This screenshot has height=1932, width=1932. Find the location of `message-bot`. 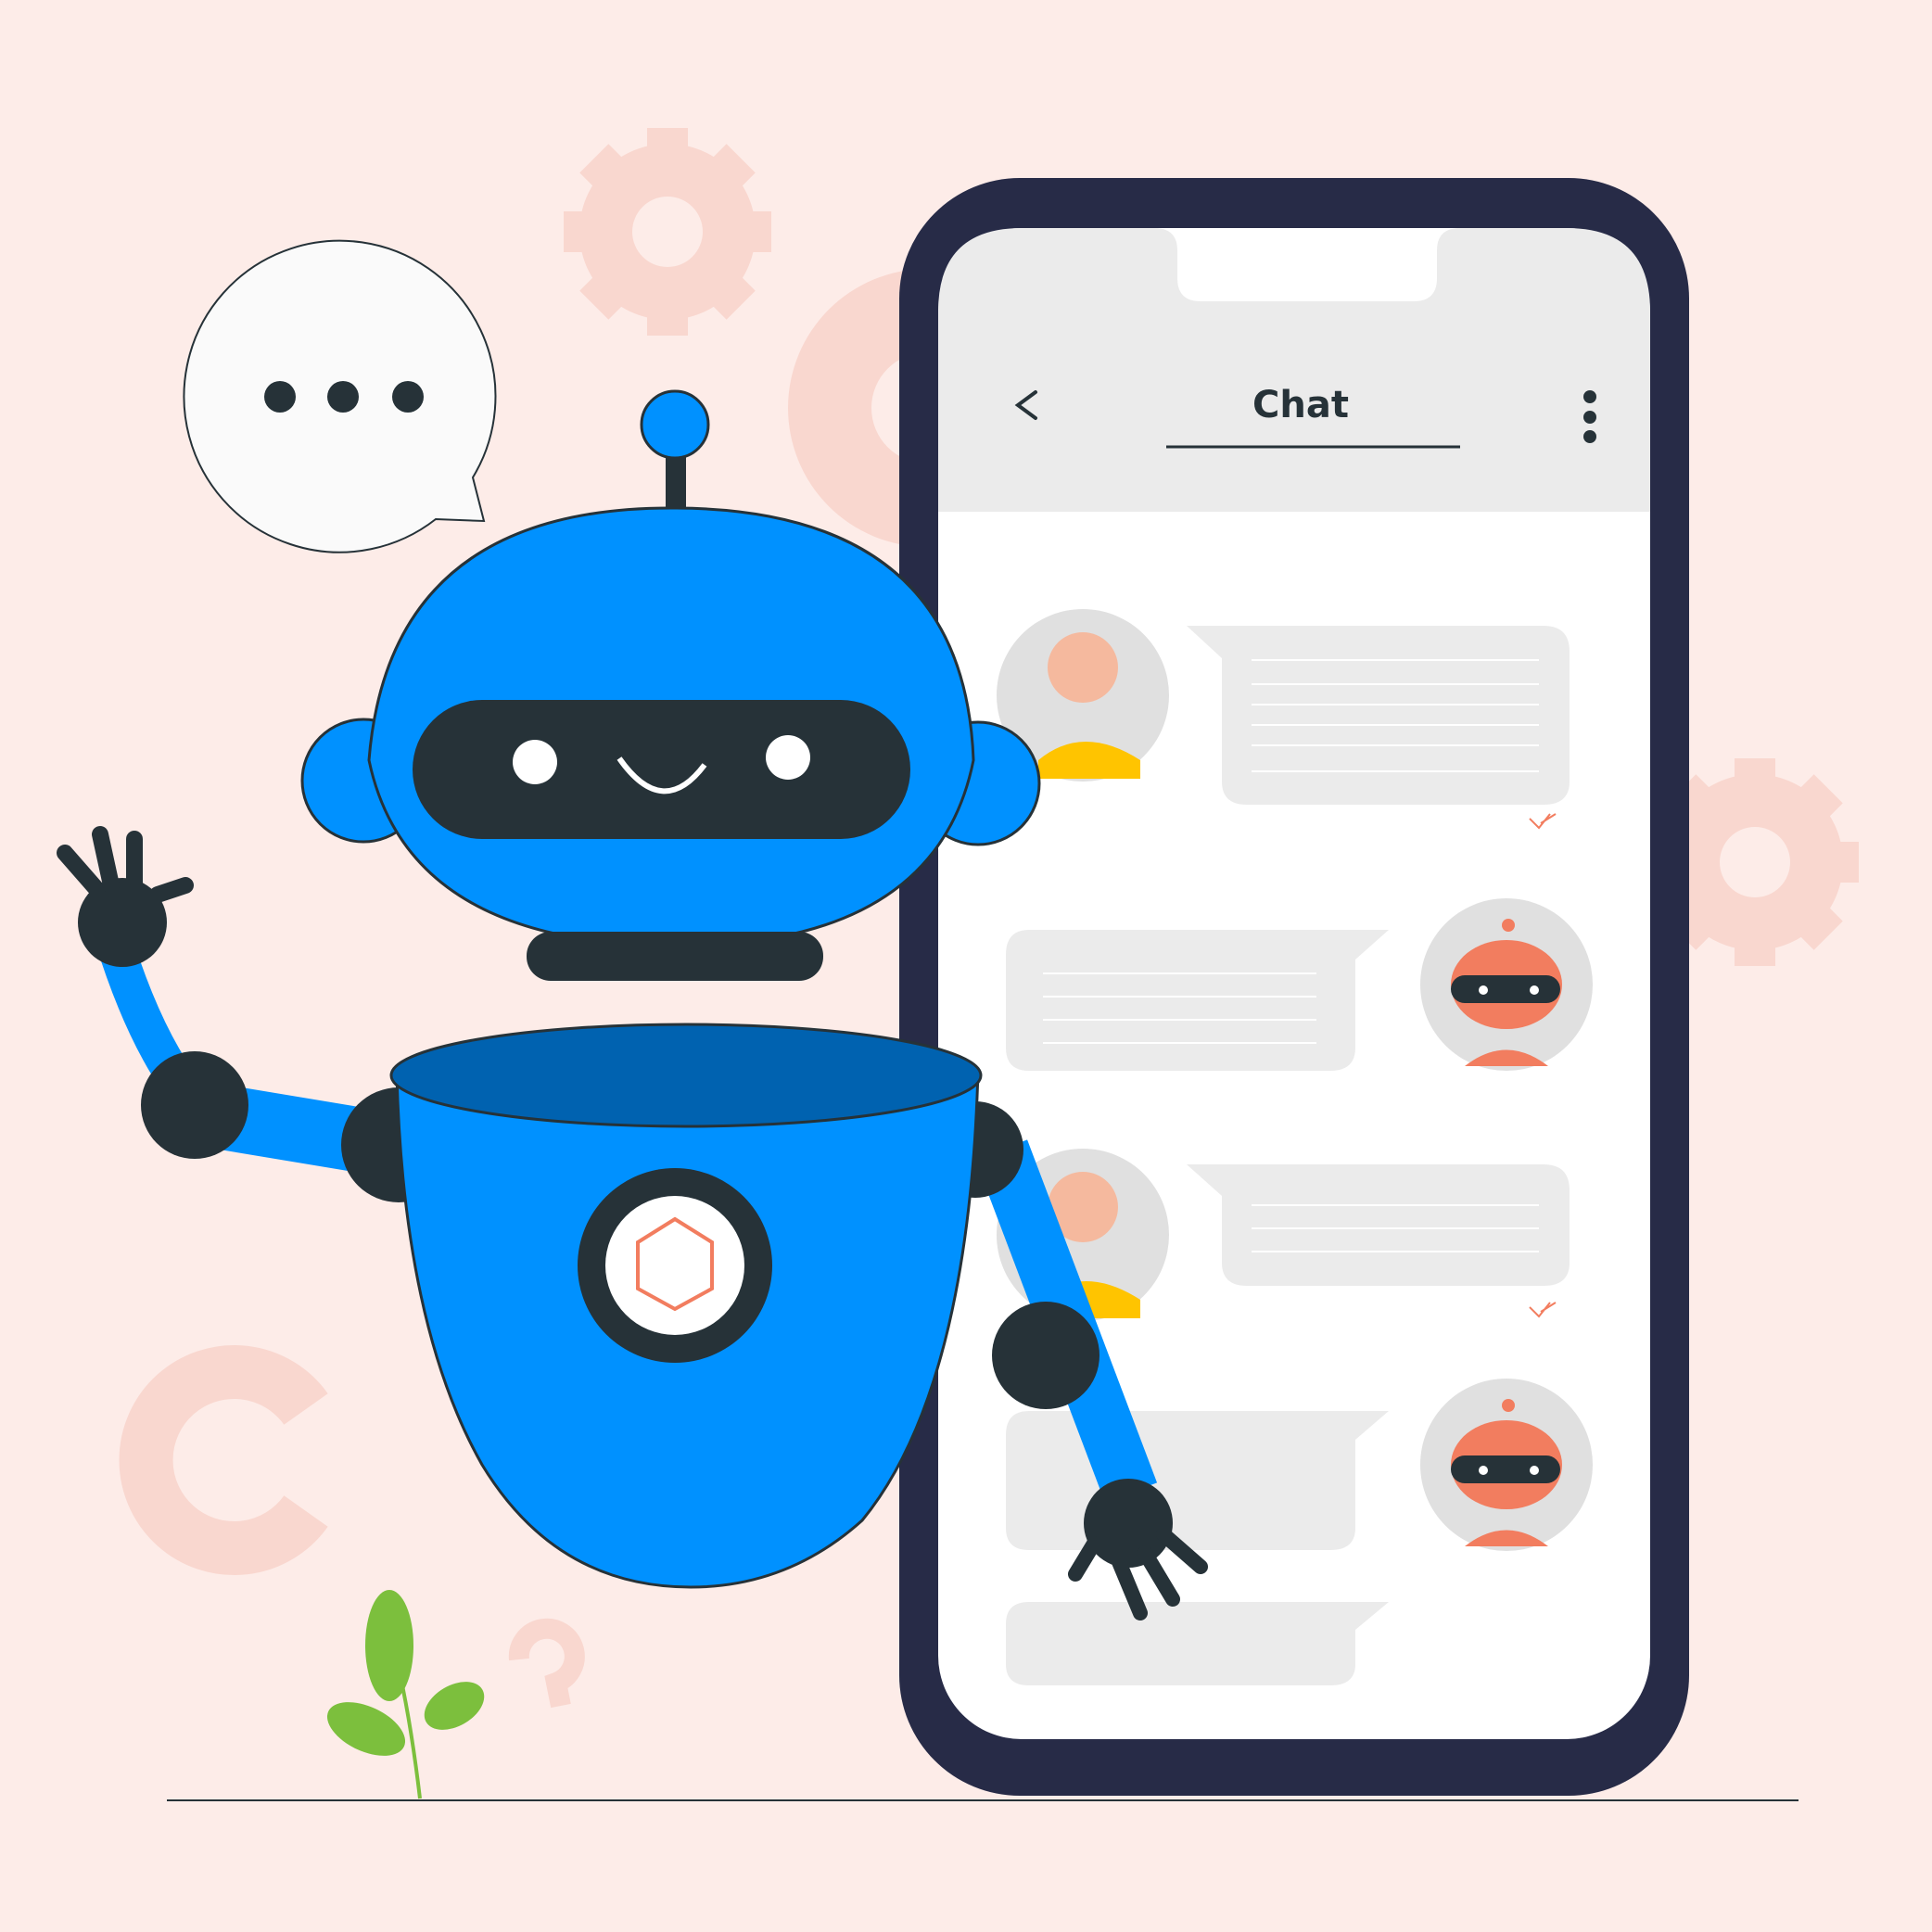

message-bot is located at coordinates (1197, 1643).